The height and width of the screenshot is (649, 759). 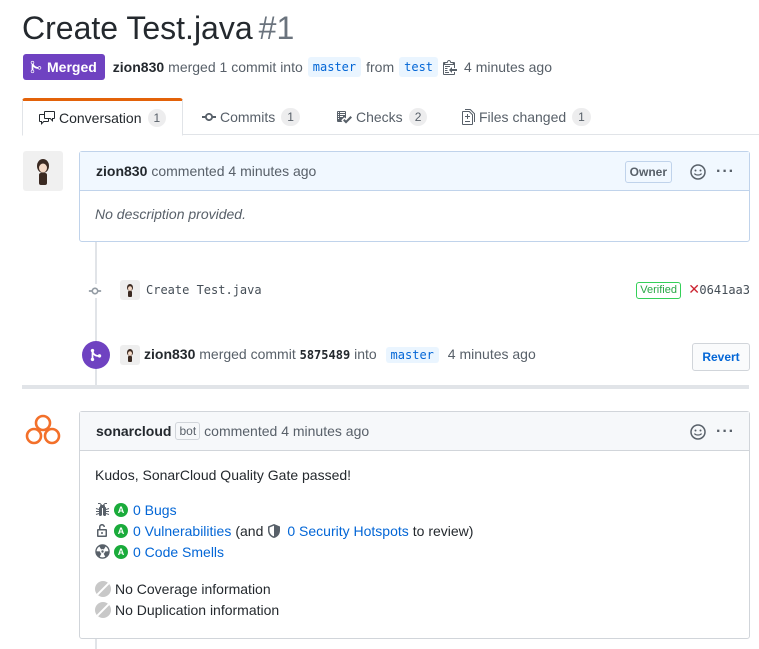 I want to click on pr-number: #1, so click(x=276, y=28).